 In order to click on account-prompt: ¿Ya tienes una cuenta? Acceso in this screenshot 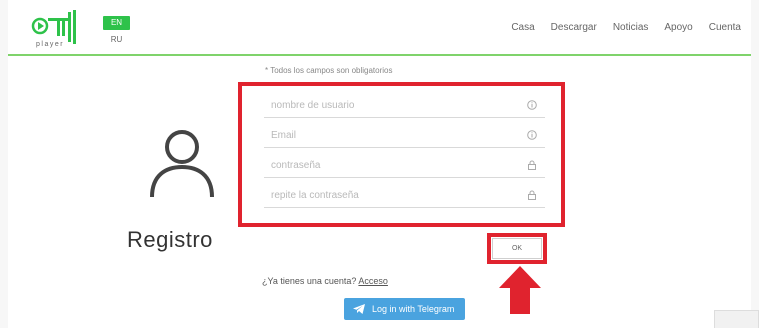, I will do `click(325, 281)`.